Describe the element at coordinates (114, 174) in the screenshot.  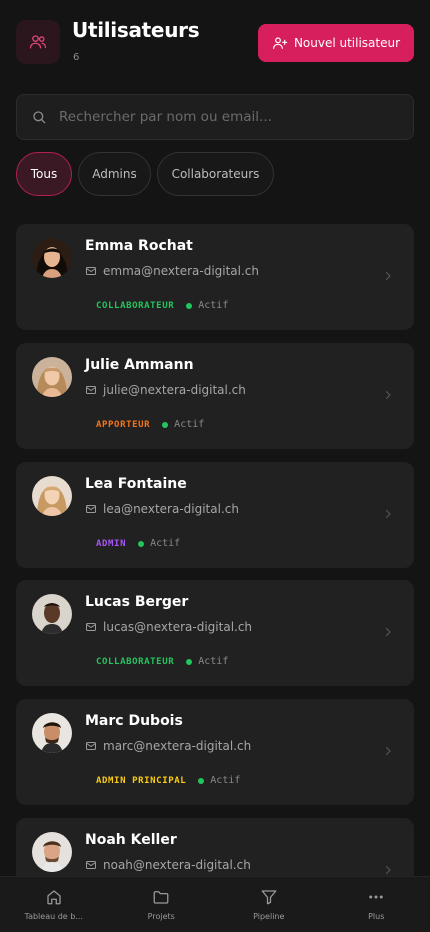
I see `filter-admins: Admins` at that location.